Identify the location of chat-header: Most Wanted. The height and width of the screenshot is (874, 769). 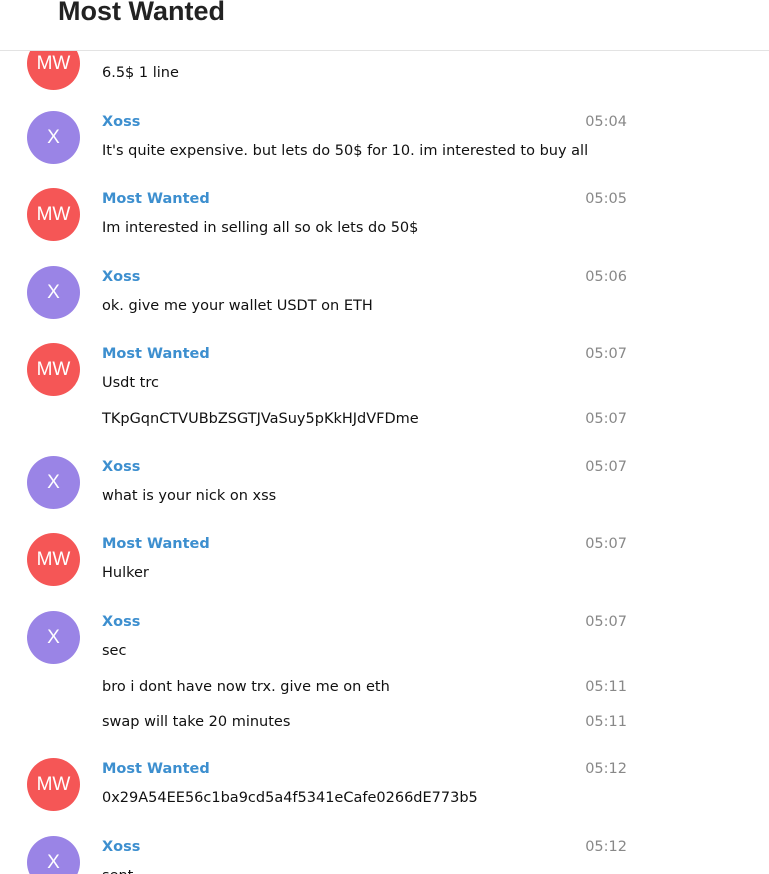
(384, 25).